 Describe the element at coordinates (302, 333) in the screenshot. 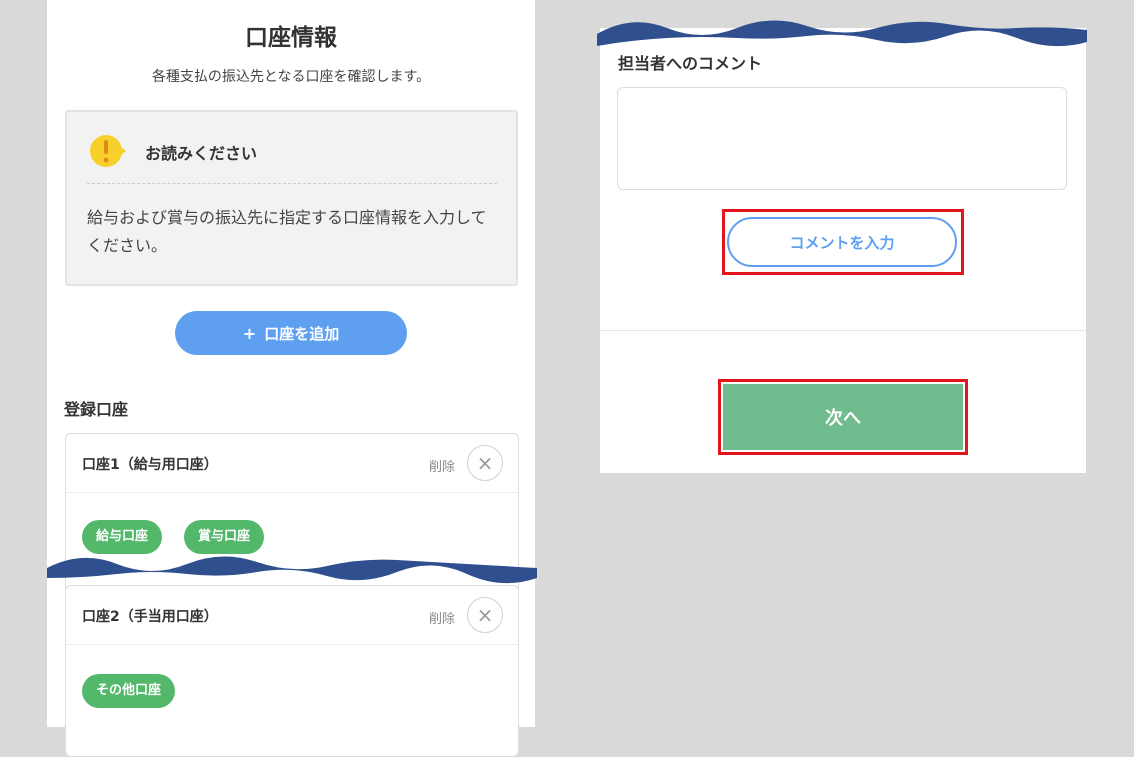

I see `add-account-label: 口座を追加` at that location.